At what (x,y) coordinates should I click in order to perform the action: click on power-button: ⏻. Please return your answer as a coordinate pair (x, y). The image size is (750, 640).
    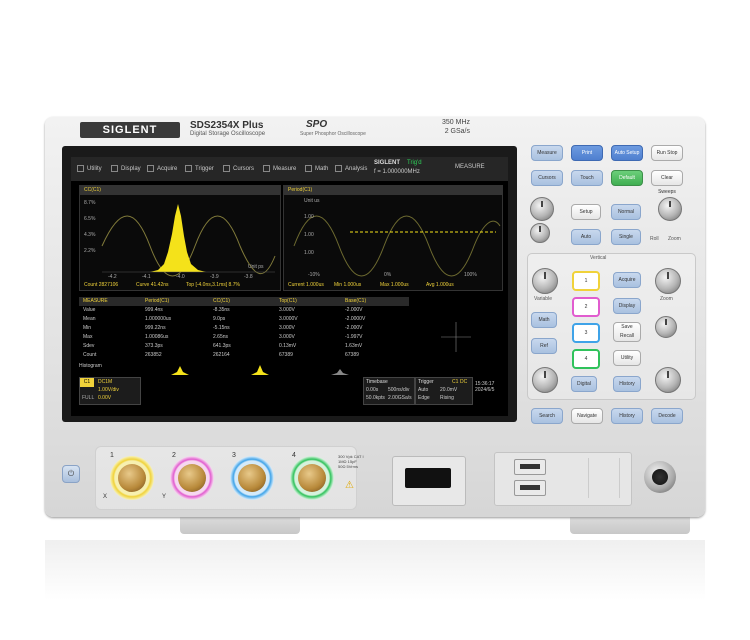
    Looking at the image, I should click on (71, 474).